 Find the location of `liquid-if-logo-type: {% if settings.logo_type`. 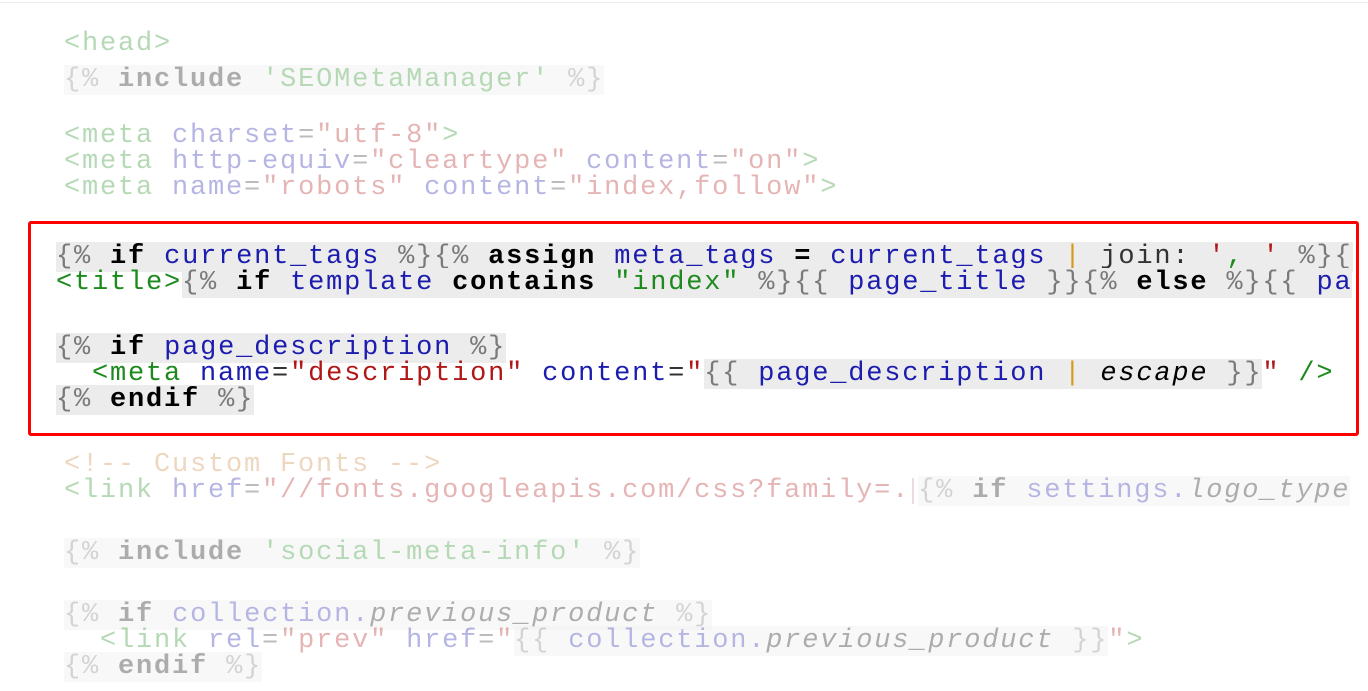

liquid-if-logo-type: {% if settings.logo_type is located at coordinates (1134, 491).